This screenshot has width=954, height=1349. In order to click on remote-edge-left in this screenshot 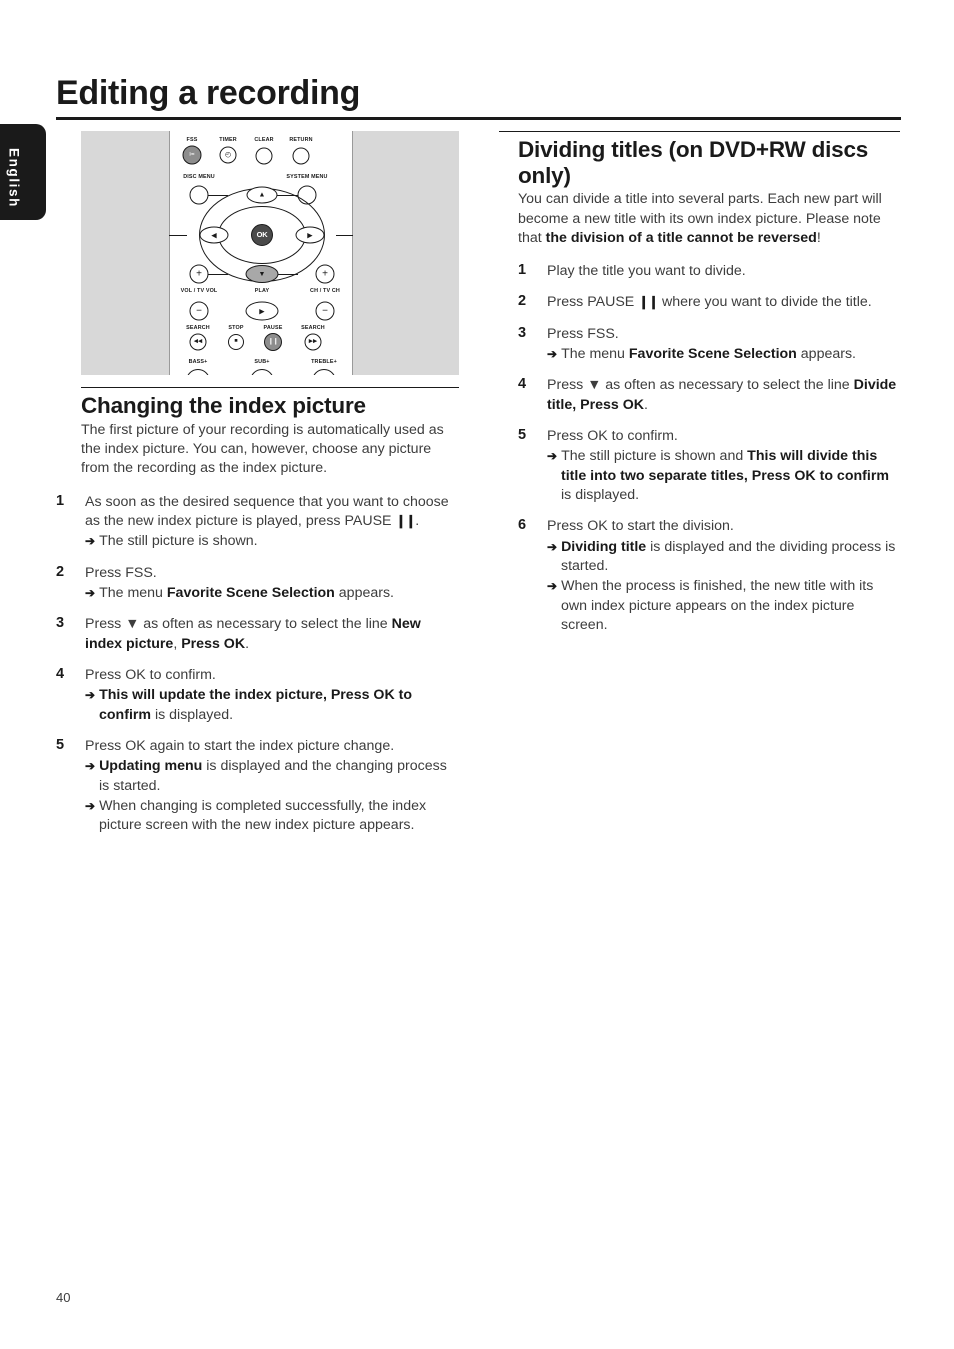, I will do `click(169, 253)`.